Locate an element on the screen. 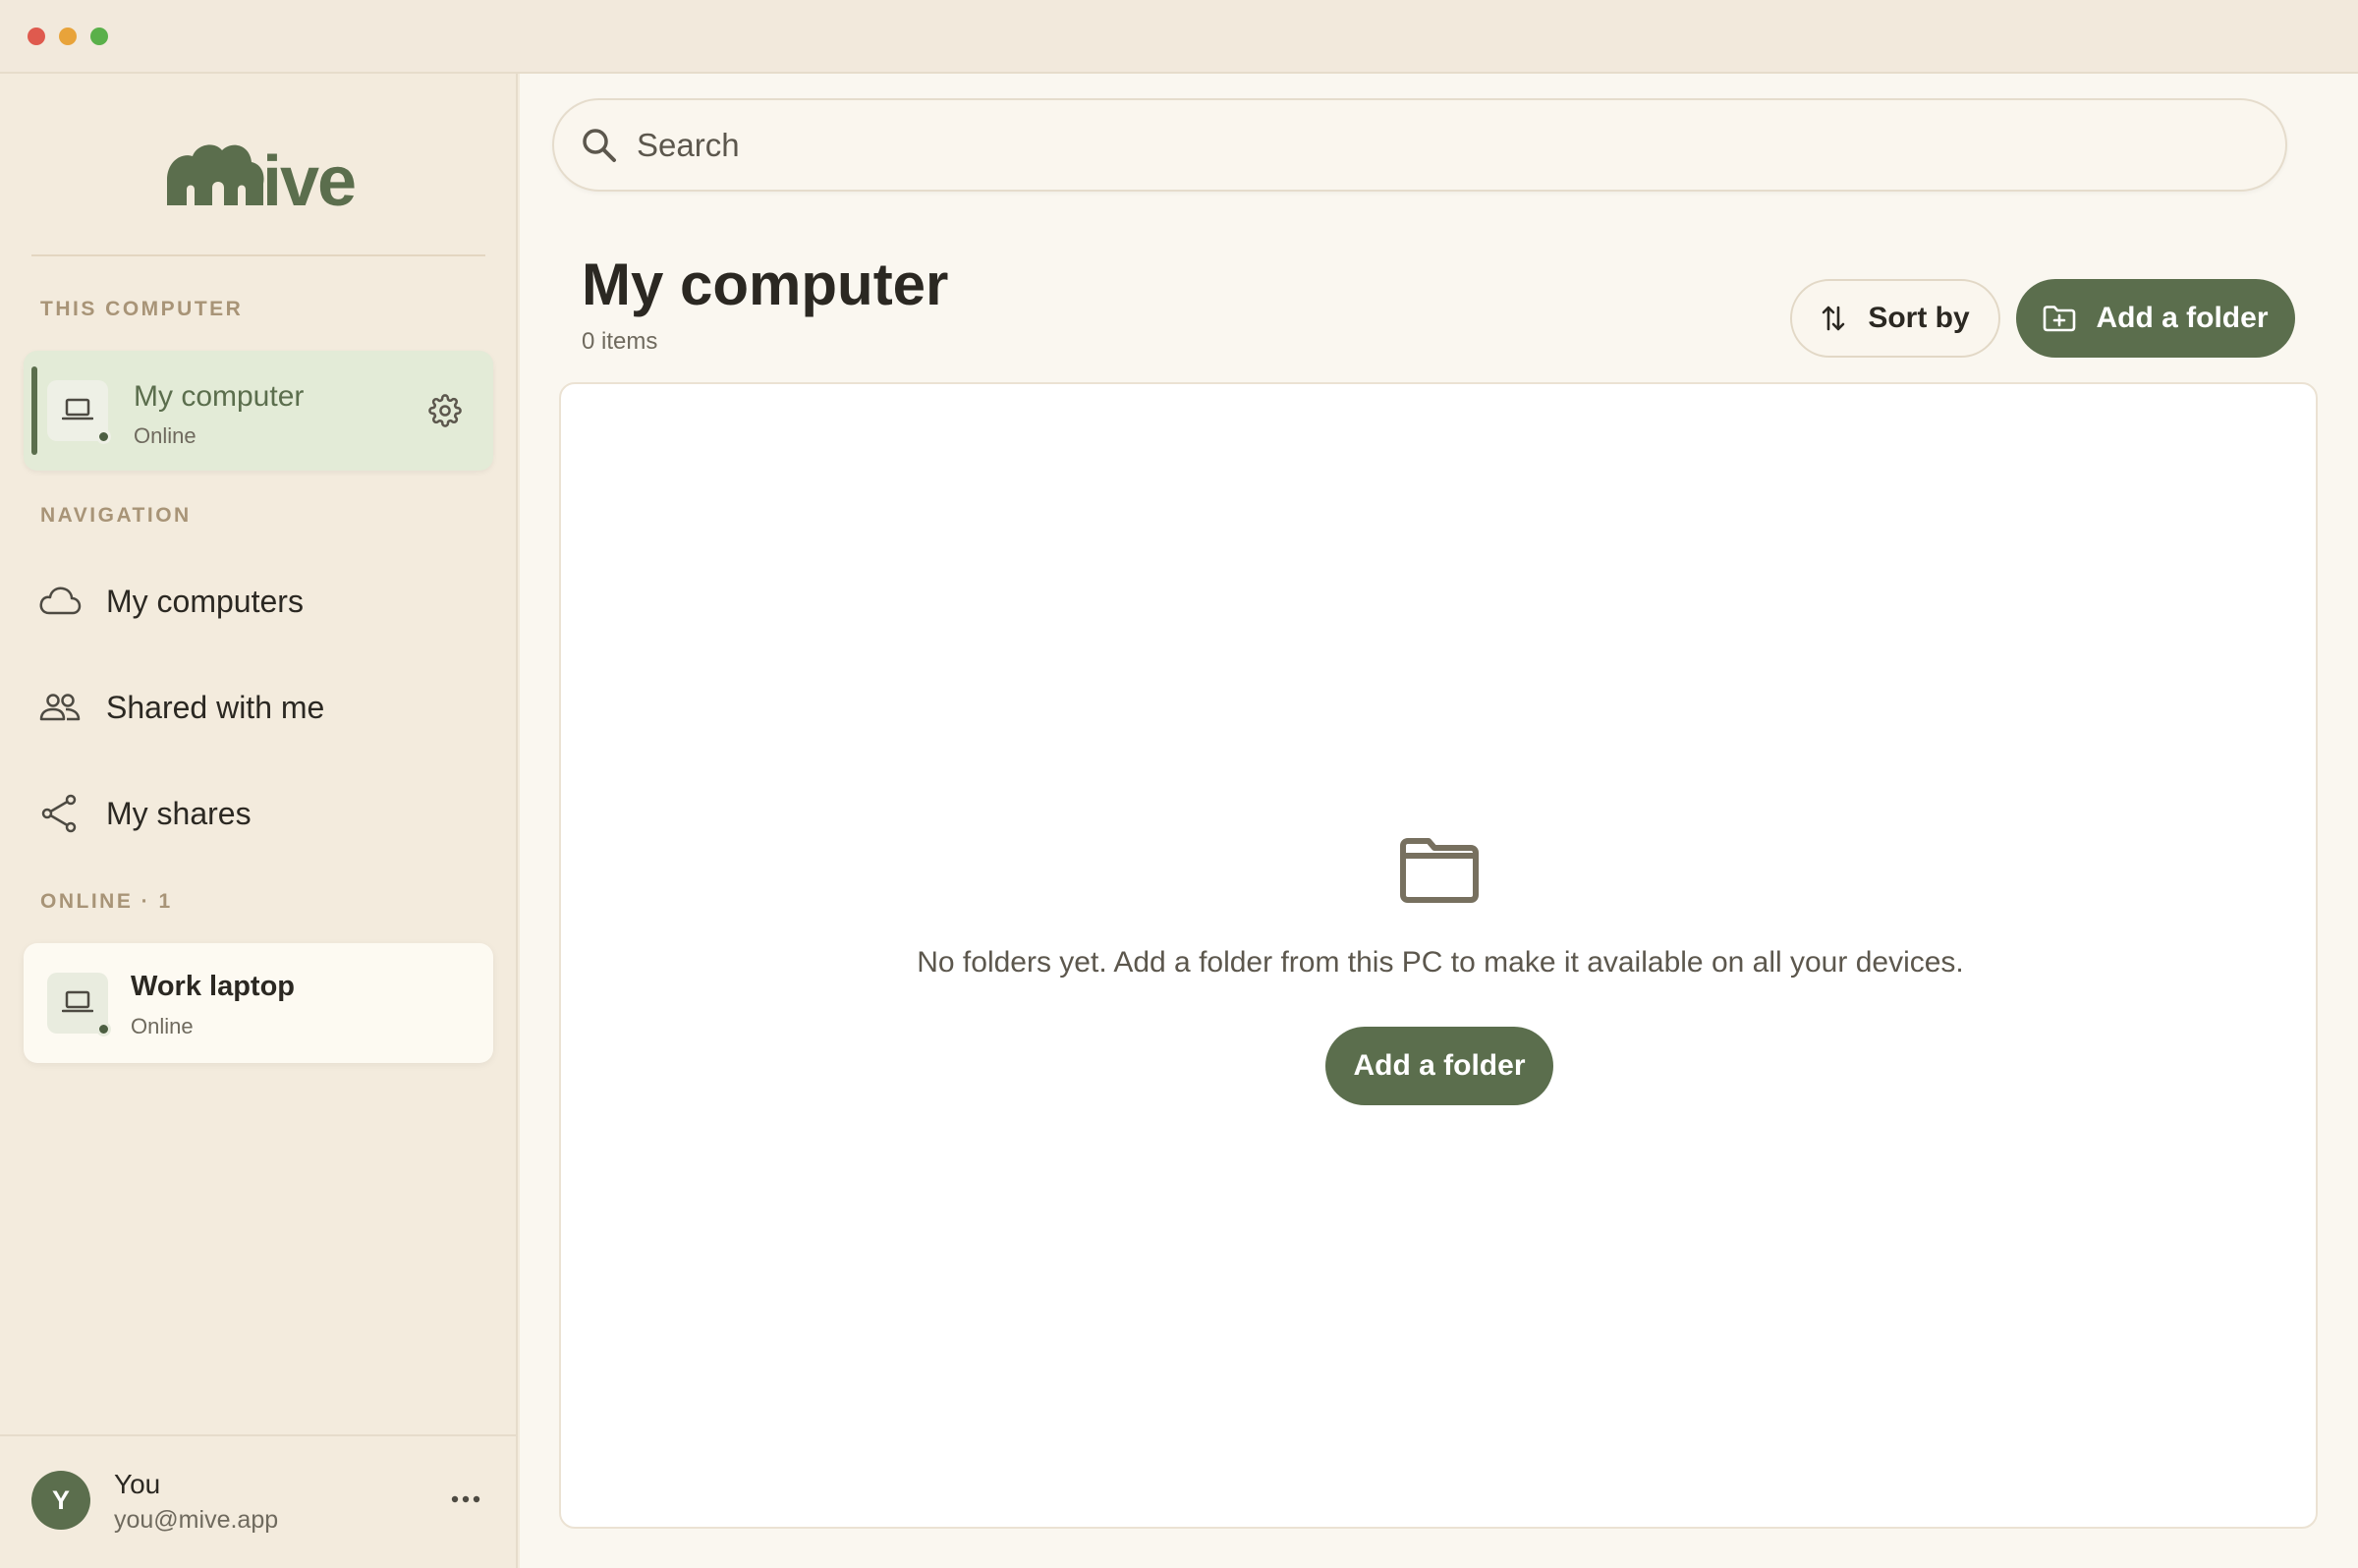 The height and width of the screenshot is (1568, 2358). sort-icon is located at coordinates (1834, 318).